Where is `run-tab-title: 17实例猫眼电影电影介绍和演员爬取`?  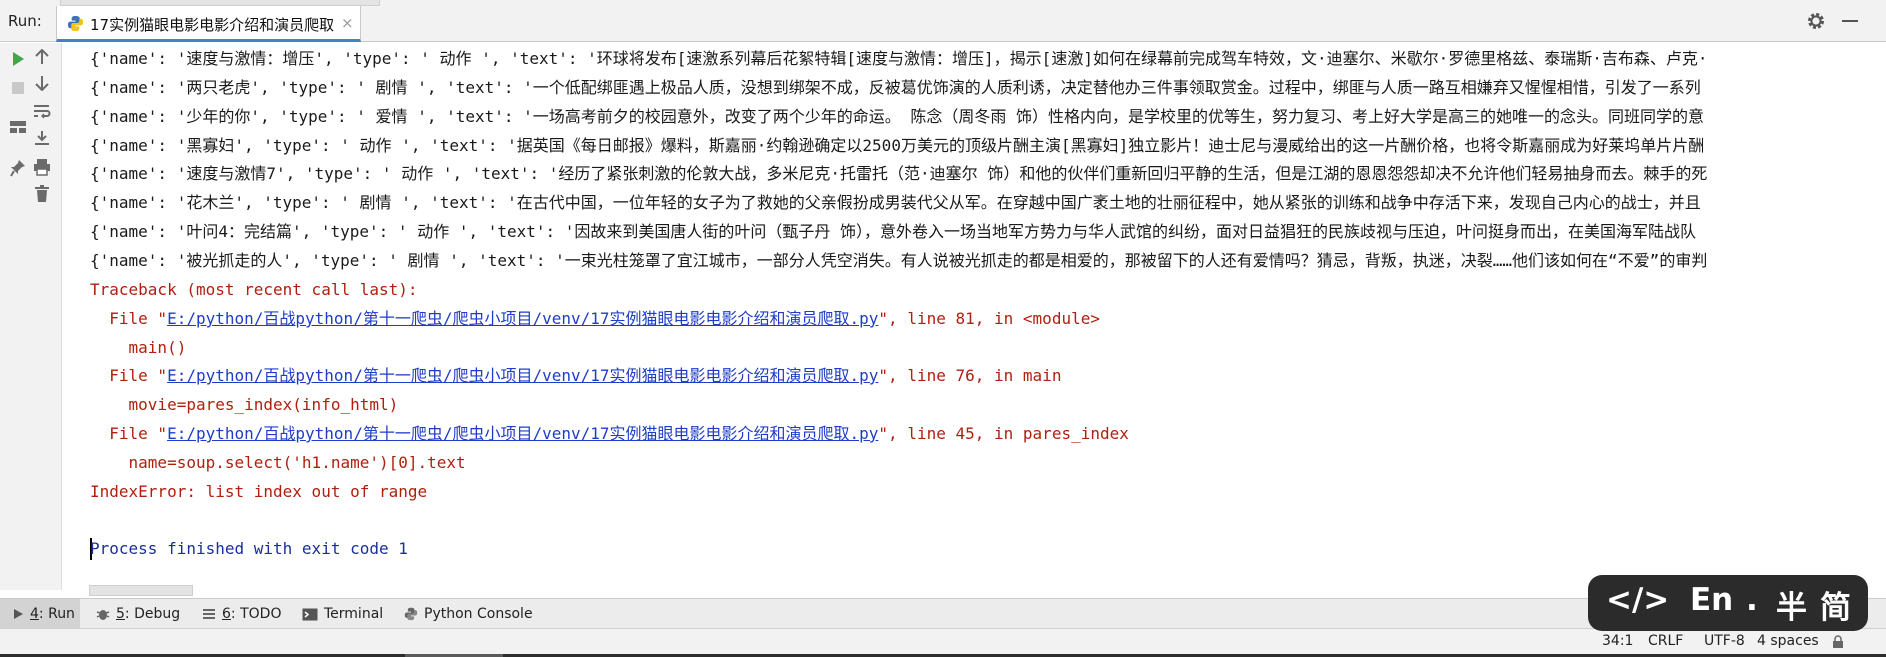
run-tab-title: 17实例猫眼电影电影介绍和演员爬取 is located at coordinates (212, 25).